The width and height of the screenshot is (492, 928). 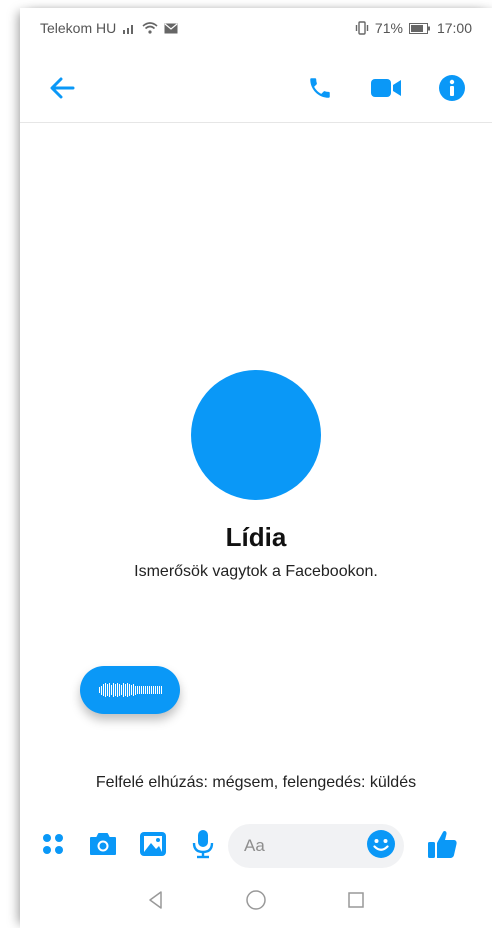 I want to click on call-button, so click(x=320, y=90).